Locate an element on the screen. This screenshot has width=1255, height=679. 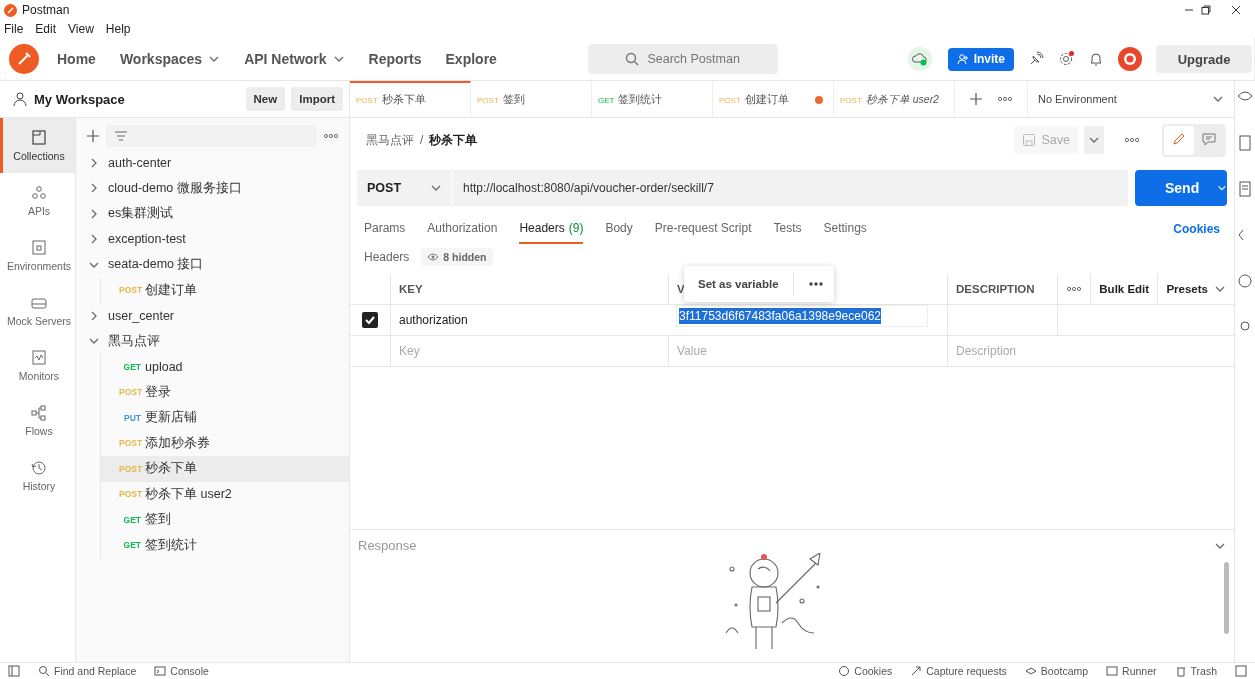
filter-icon is located at coordinates (121, 136).